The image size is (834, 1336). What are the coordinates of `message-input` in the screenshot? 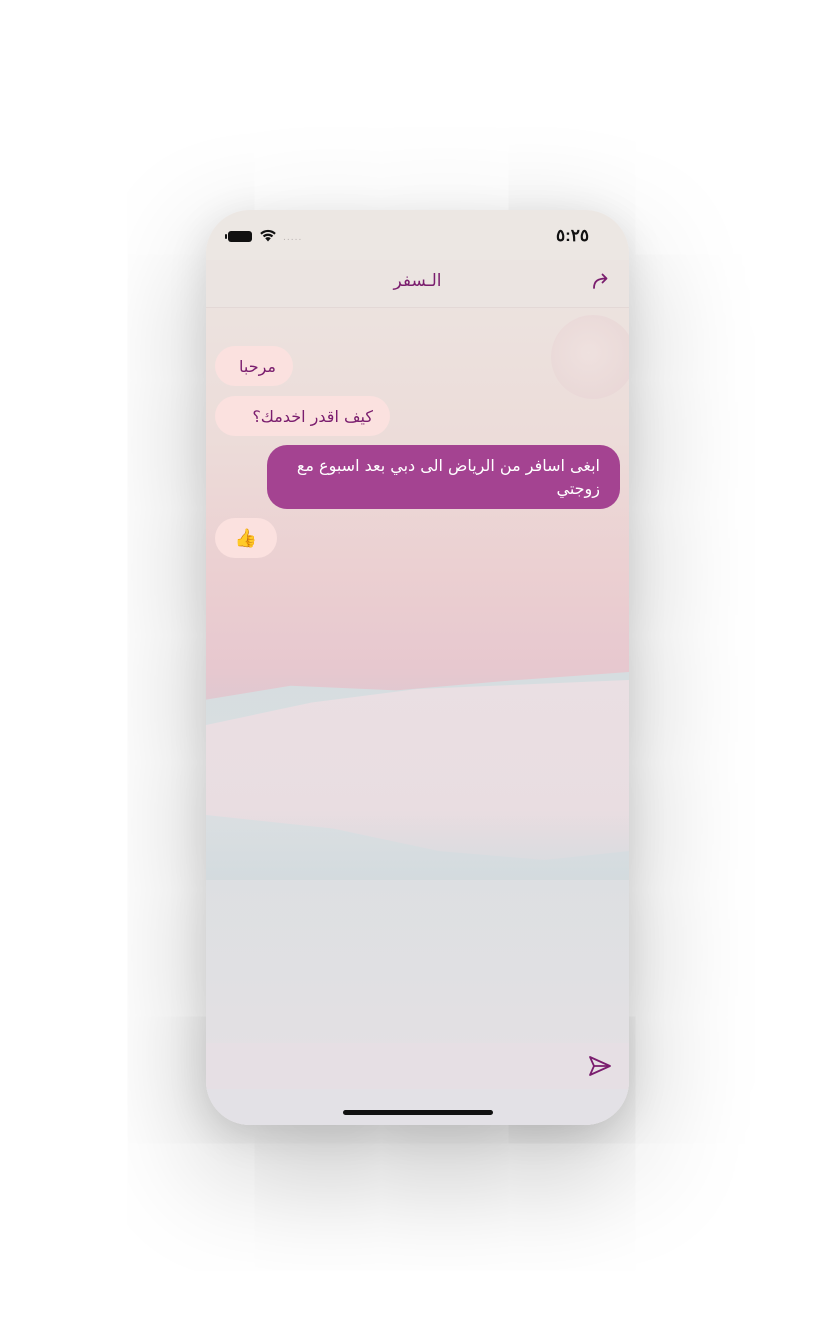 It's located at (397, 1067).